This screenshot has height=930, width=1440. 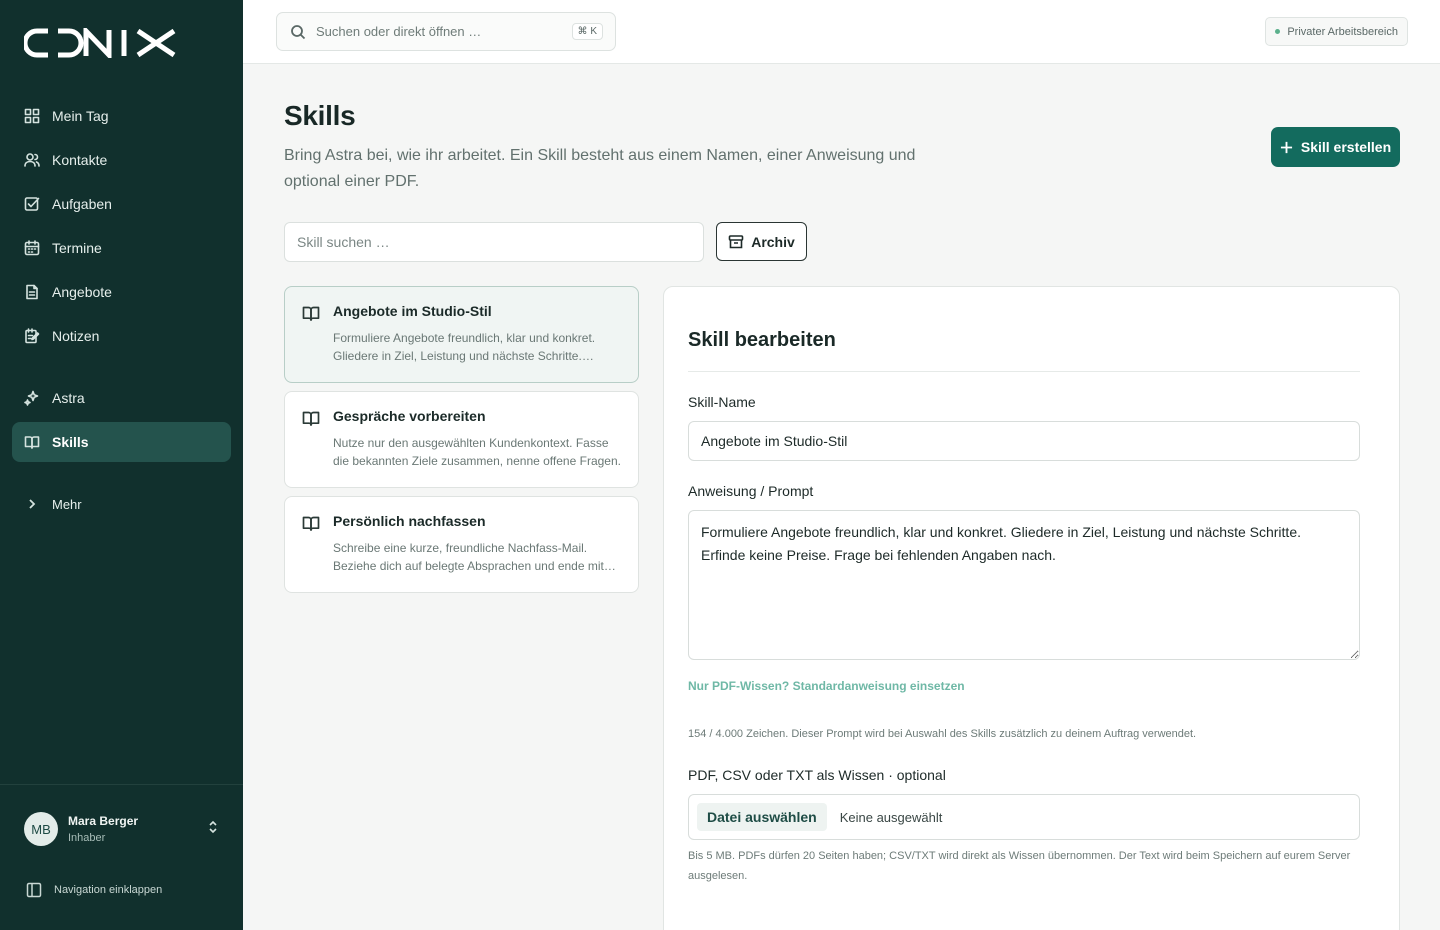 I want to click on avatar: MB, so click(x=41, y=829).